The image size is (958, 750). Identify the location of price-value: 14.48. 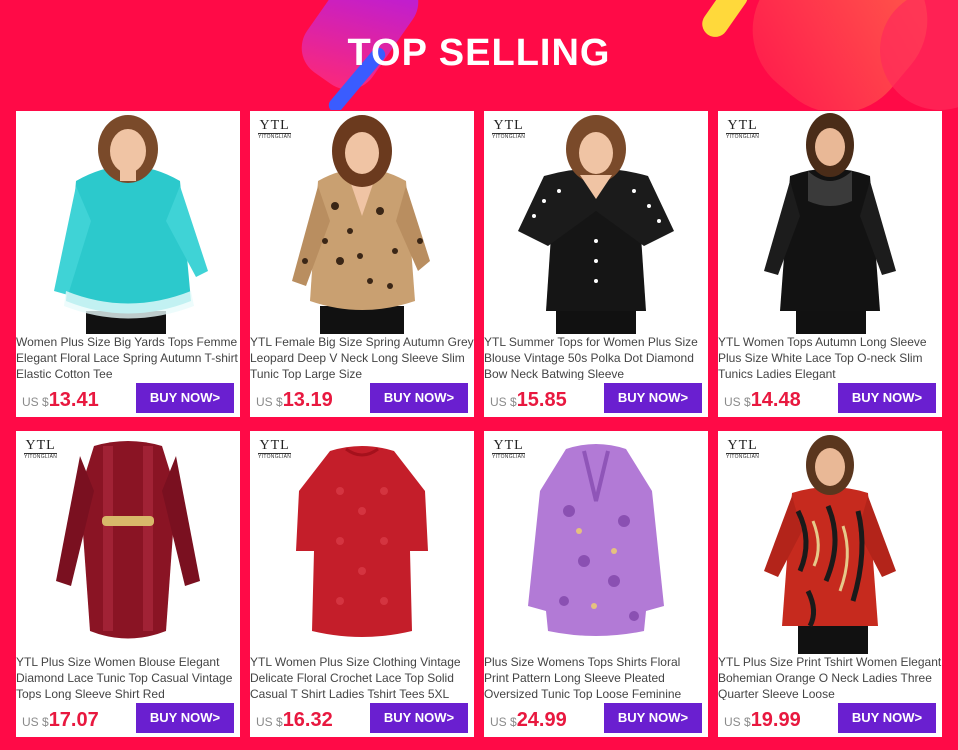
(775, 400).